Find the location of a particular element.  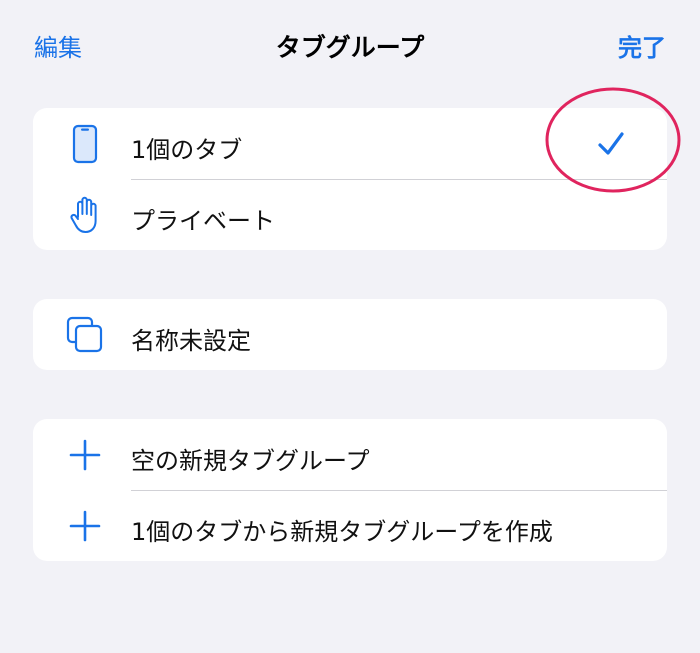

list-item-untitled: 名称未設定 is located at coordinates (350, 334).